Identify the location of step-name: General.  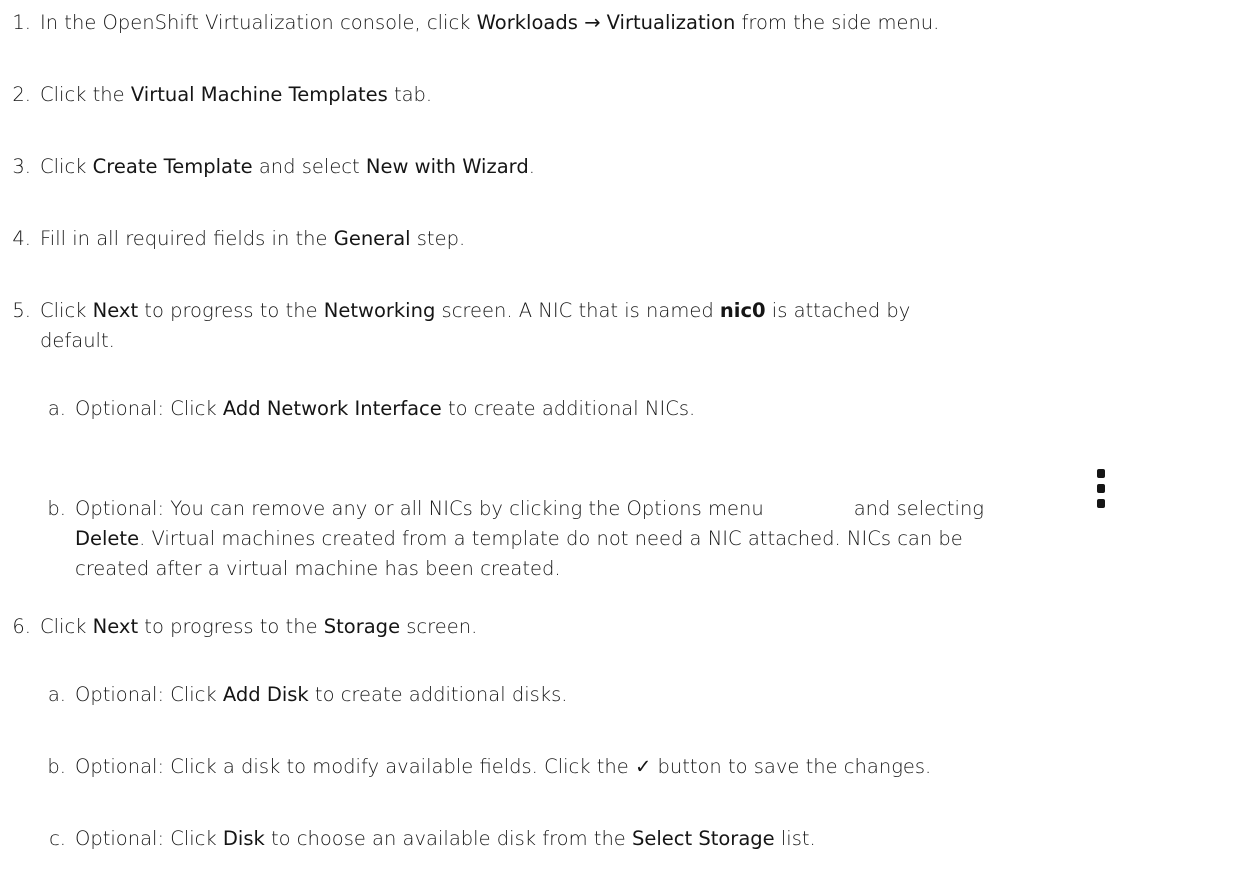
(372, 238).